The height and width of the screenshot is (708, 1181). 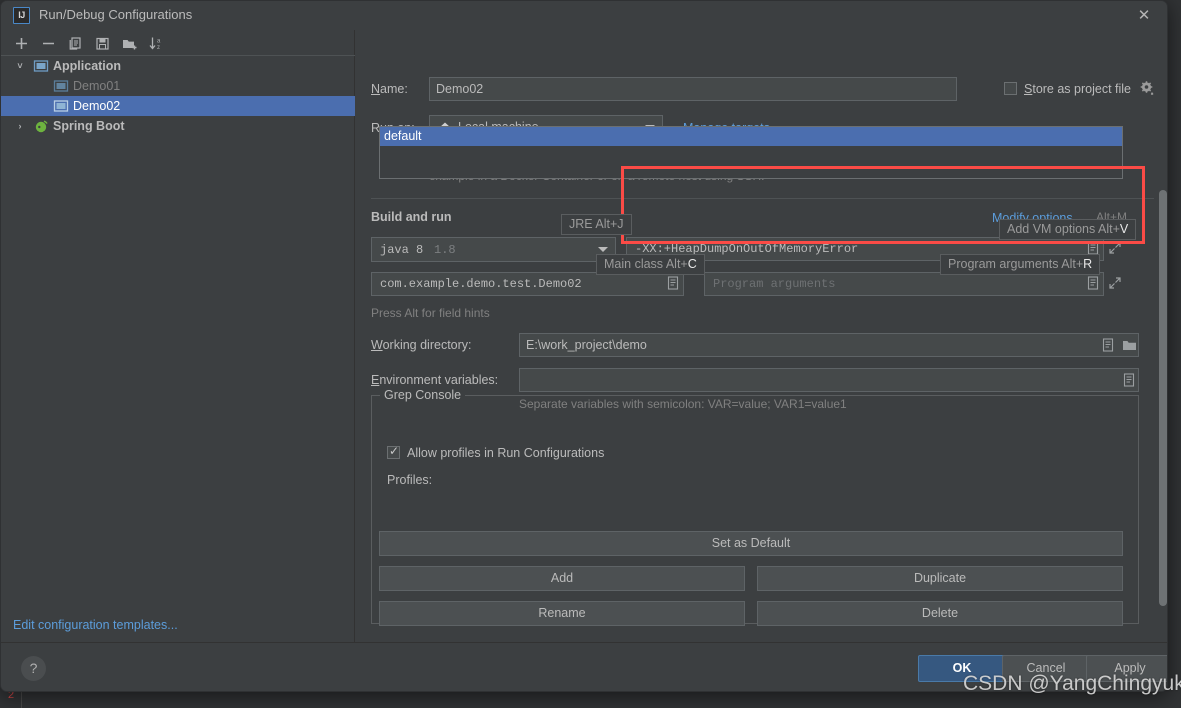 I want to click on working-directory-label: Working directory:, so click(x=421, y=345).